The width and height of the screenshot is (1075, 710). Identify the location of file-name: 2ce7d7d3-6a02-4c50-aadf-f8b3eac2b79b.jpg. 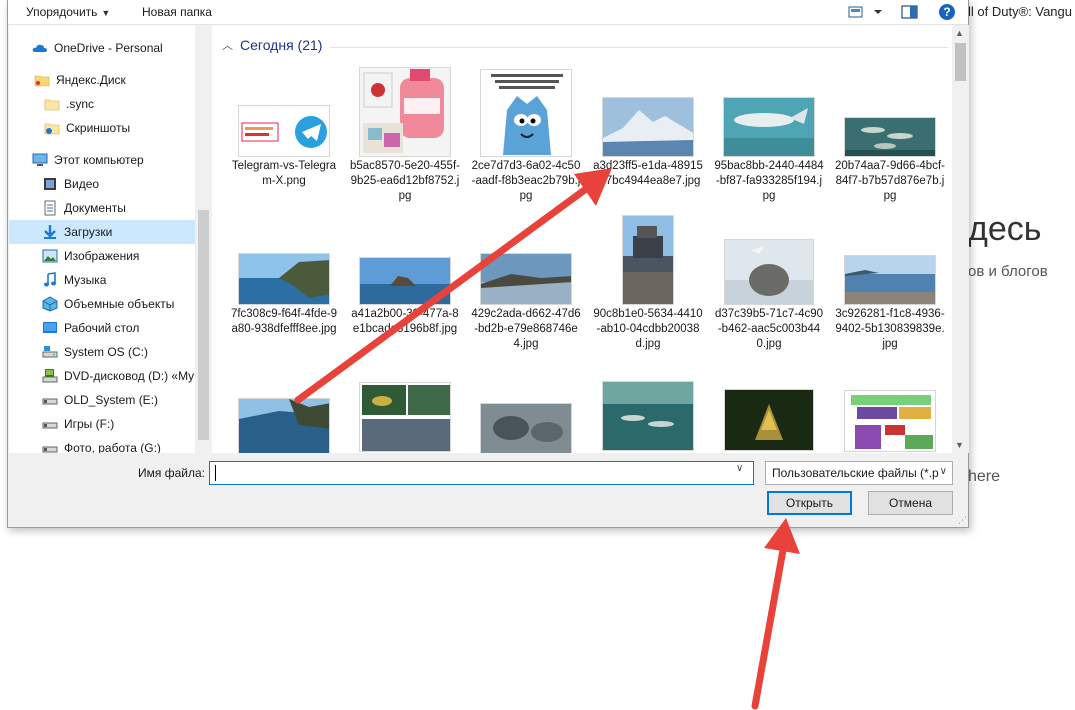
(526, 181).